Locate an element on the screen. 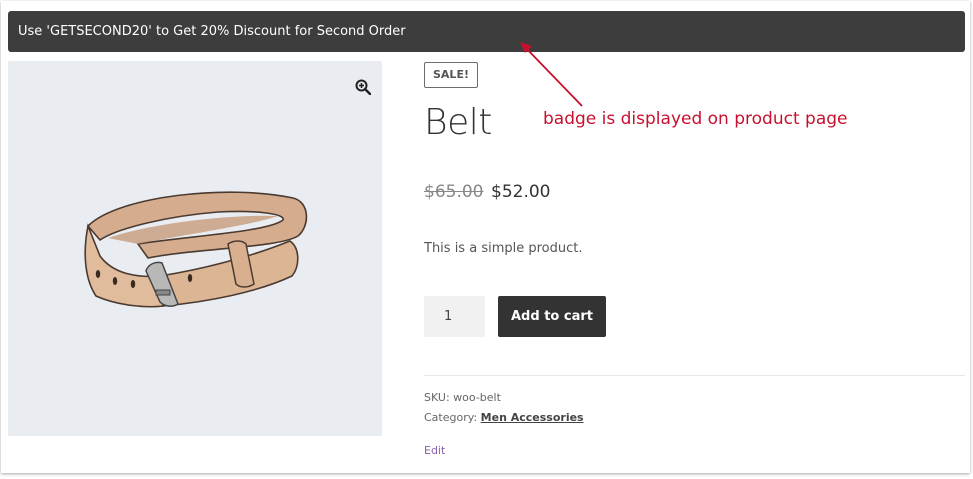 This screenshot has height=479, width=973. product-description: This is a simple product. is located at coordinates (503, 248).